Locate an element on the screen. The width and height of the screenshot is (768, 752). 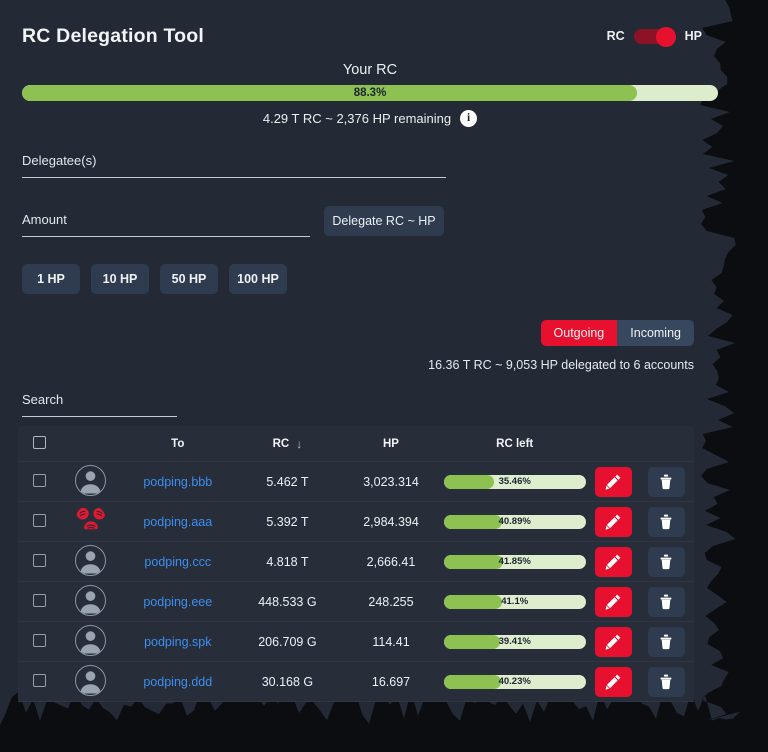
header-select-all is located at coordinates (39, 444).